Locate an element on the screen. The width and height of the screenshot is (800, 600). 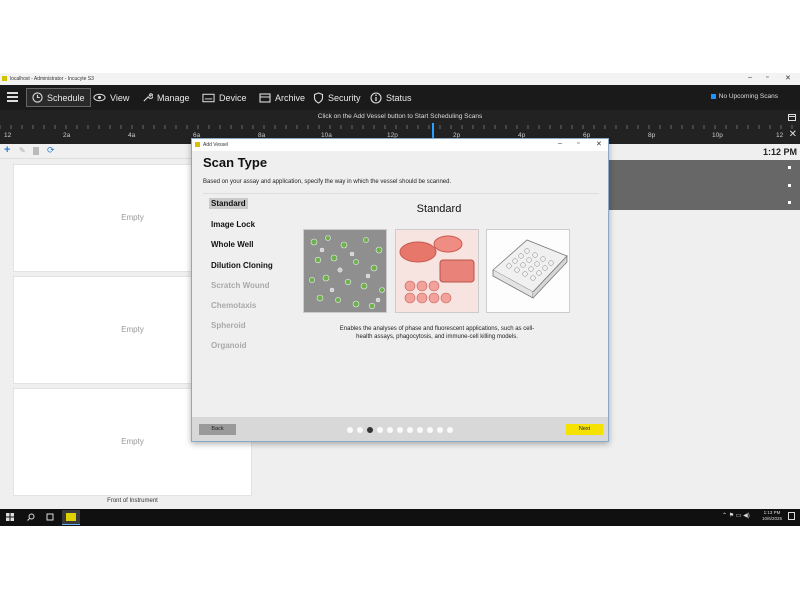
scan-type-organoid: Organoid is located at coordinates (229, 345).